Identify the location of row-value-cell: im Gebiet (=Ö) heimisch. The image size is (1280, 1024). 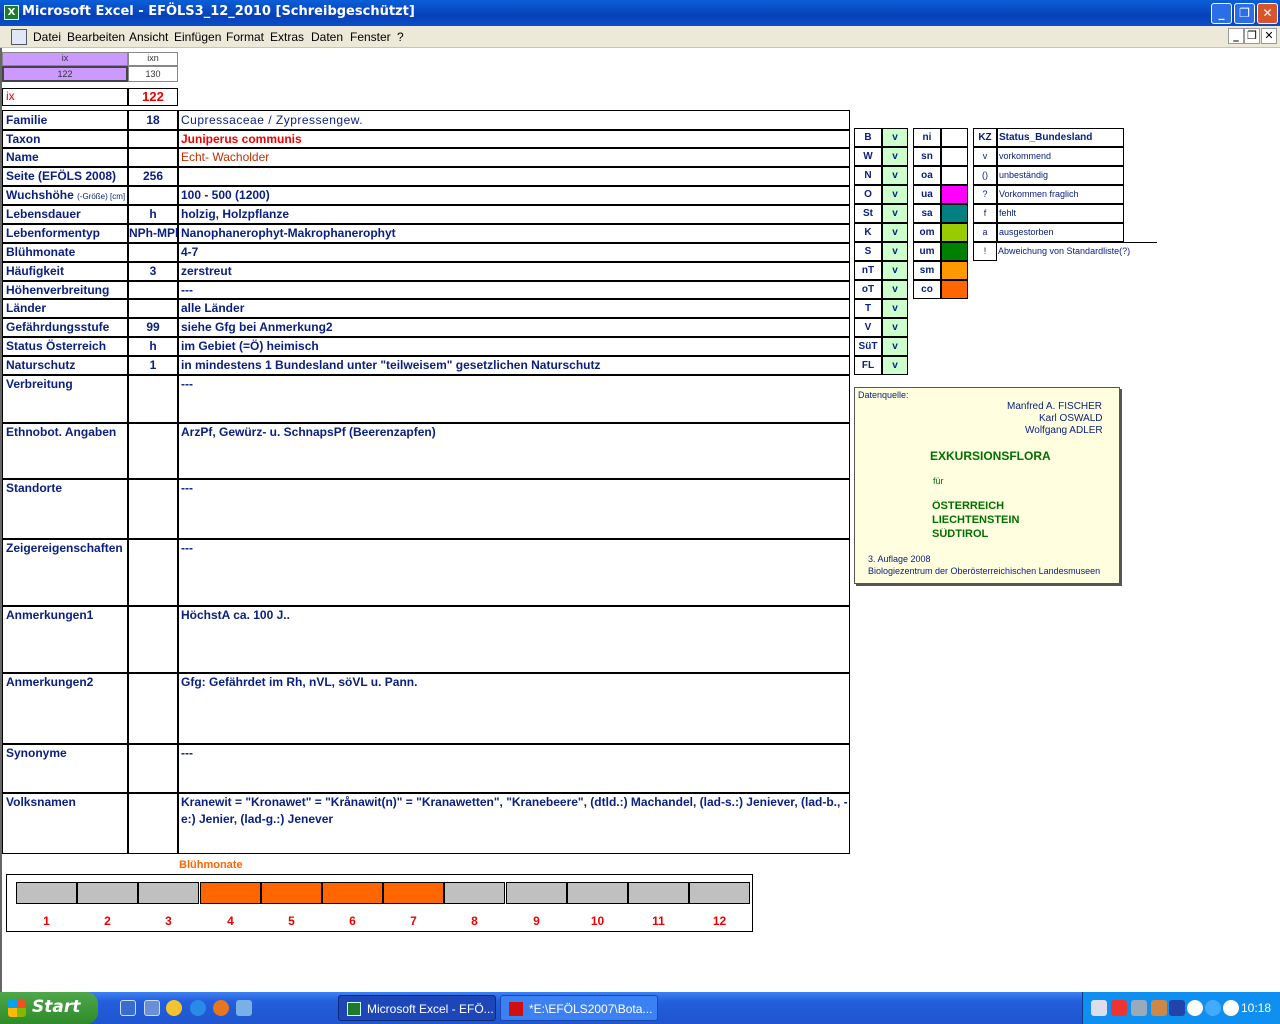
(514, 346).